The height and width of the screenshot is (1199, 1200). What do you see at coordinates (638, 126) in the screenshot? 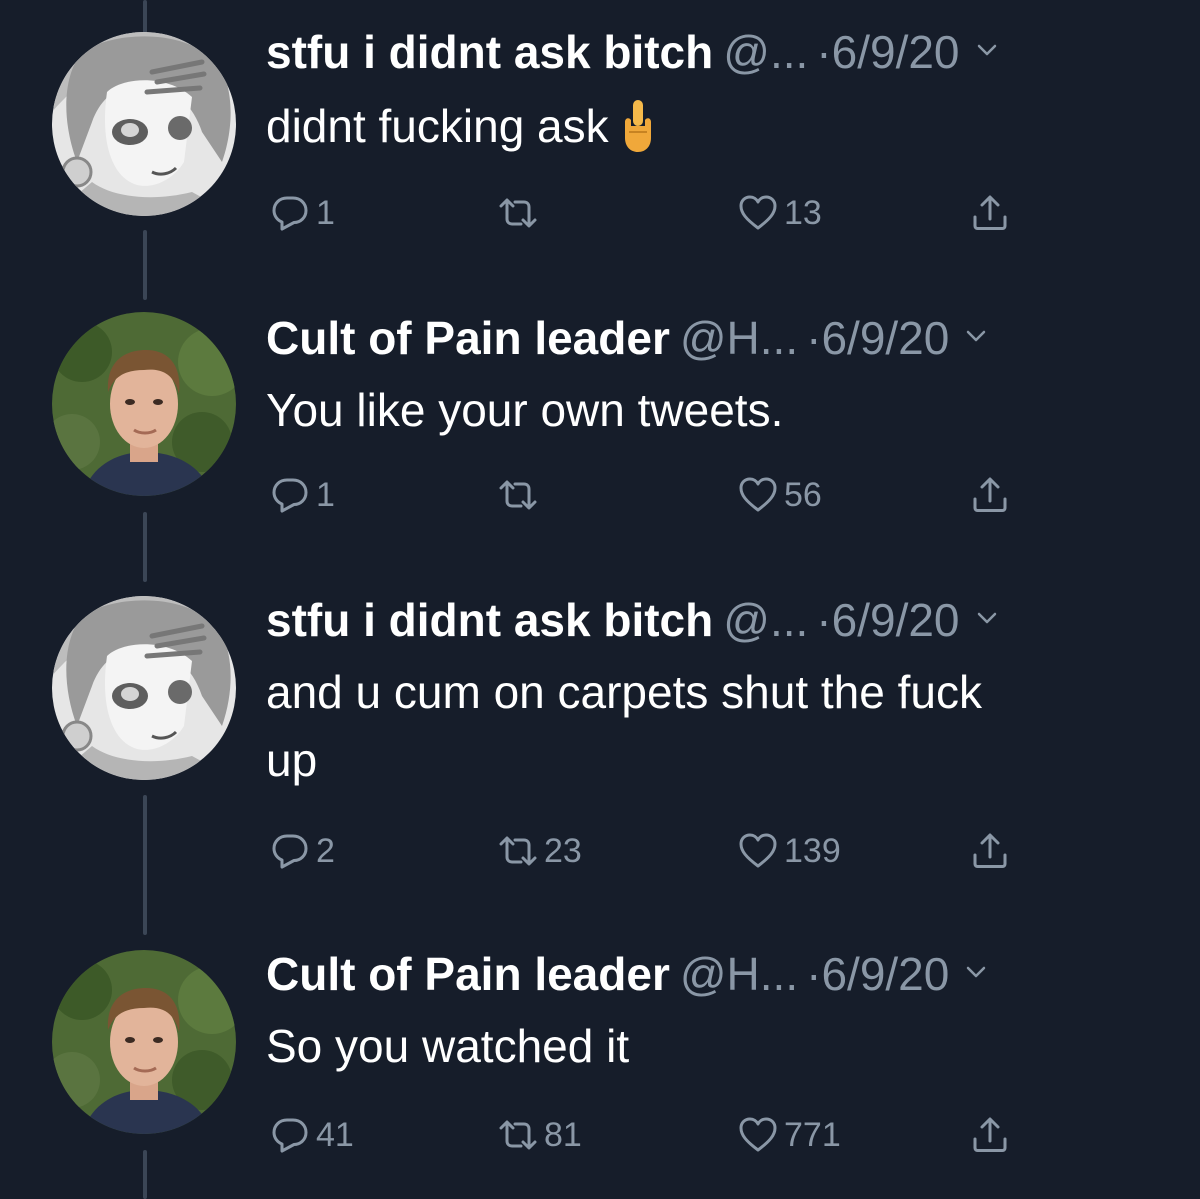
I see `middle-finger-emoji-icon` at bounding box center [638, 126].